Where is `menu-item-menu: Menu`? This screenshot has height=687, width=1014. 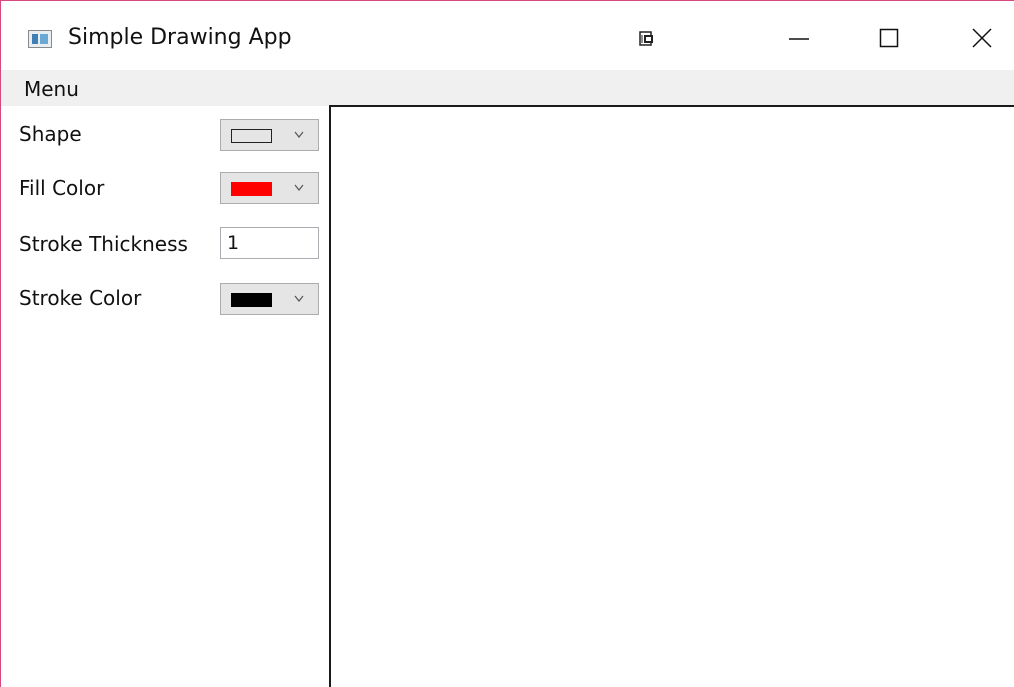 menu-item-menu: Menu is located at coordinates (51, 89).